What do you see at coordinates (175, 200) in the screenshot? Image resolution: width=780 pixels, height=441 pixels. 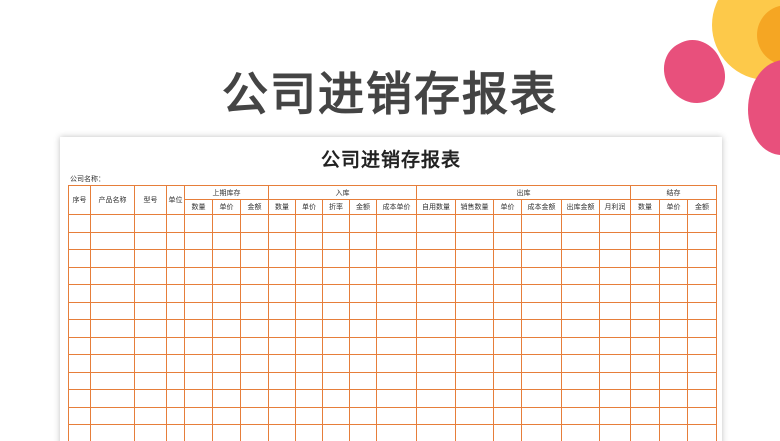 I see `col-header-unit: 单位` at bounding box center [175, 200].